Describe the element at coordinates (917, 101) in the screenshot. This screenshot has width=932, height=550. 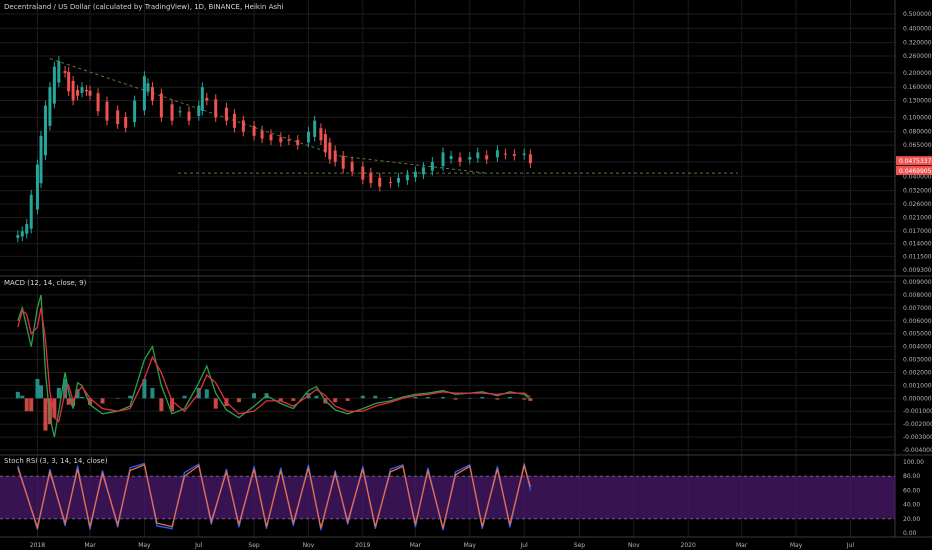
I see `price-tick-label: 0.13000000` at that location.